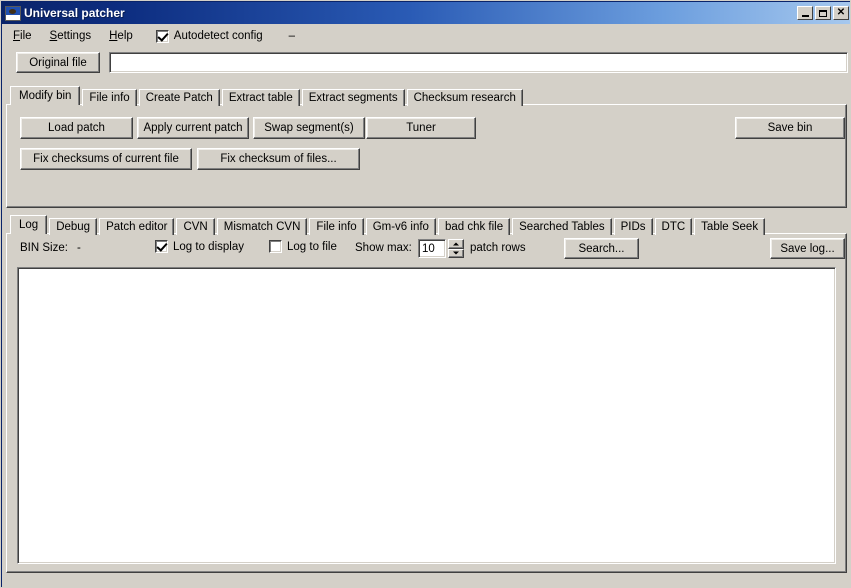 The height and width of the screenshot is (588, 851). Describe the element at coordinates (730, 226) in the screenshot. I see `tab-table-seek: Table Seek` at that location.